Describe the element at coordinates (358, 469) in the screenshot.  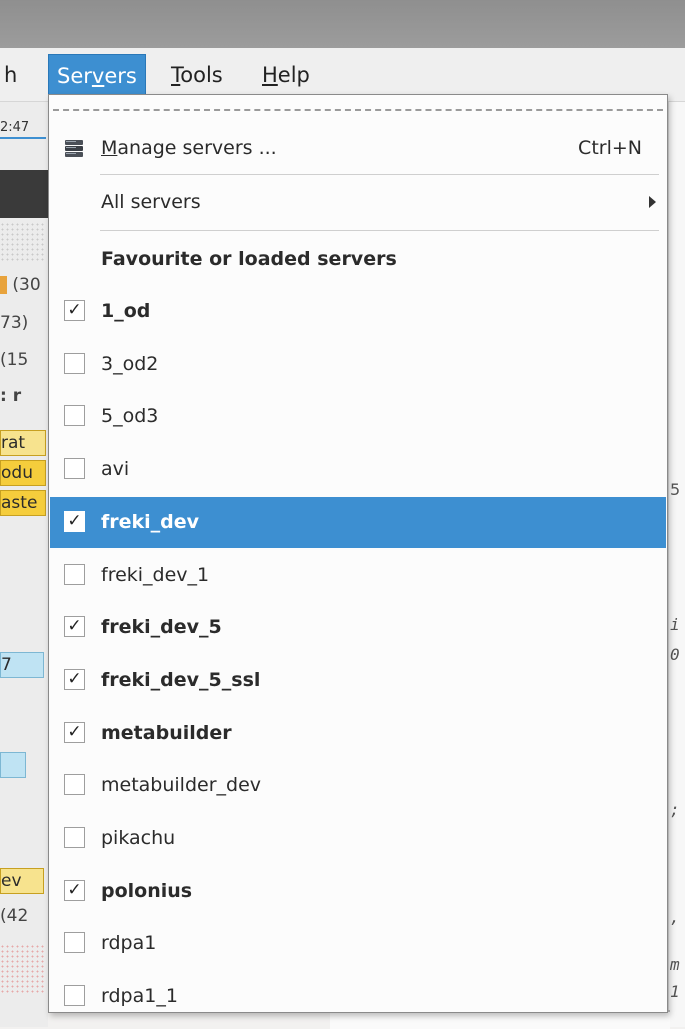
I see `server-item-avi: avi` at that location.